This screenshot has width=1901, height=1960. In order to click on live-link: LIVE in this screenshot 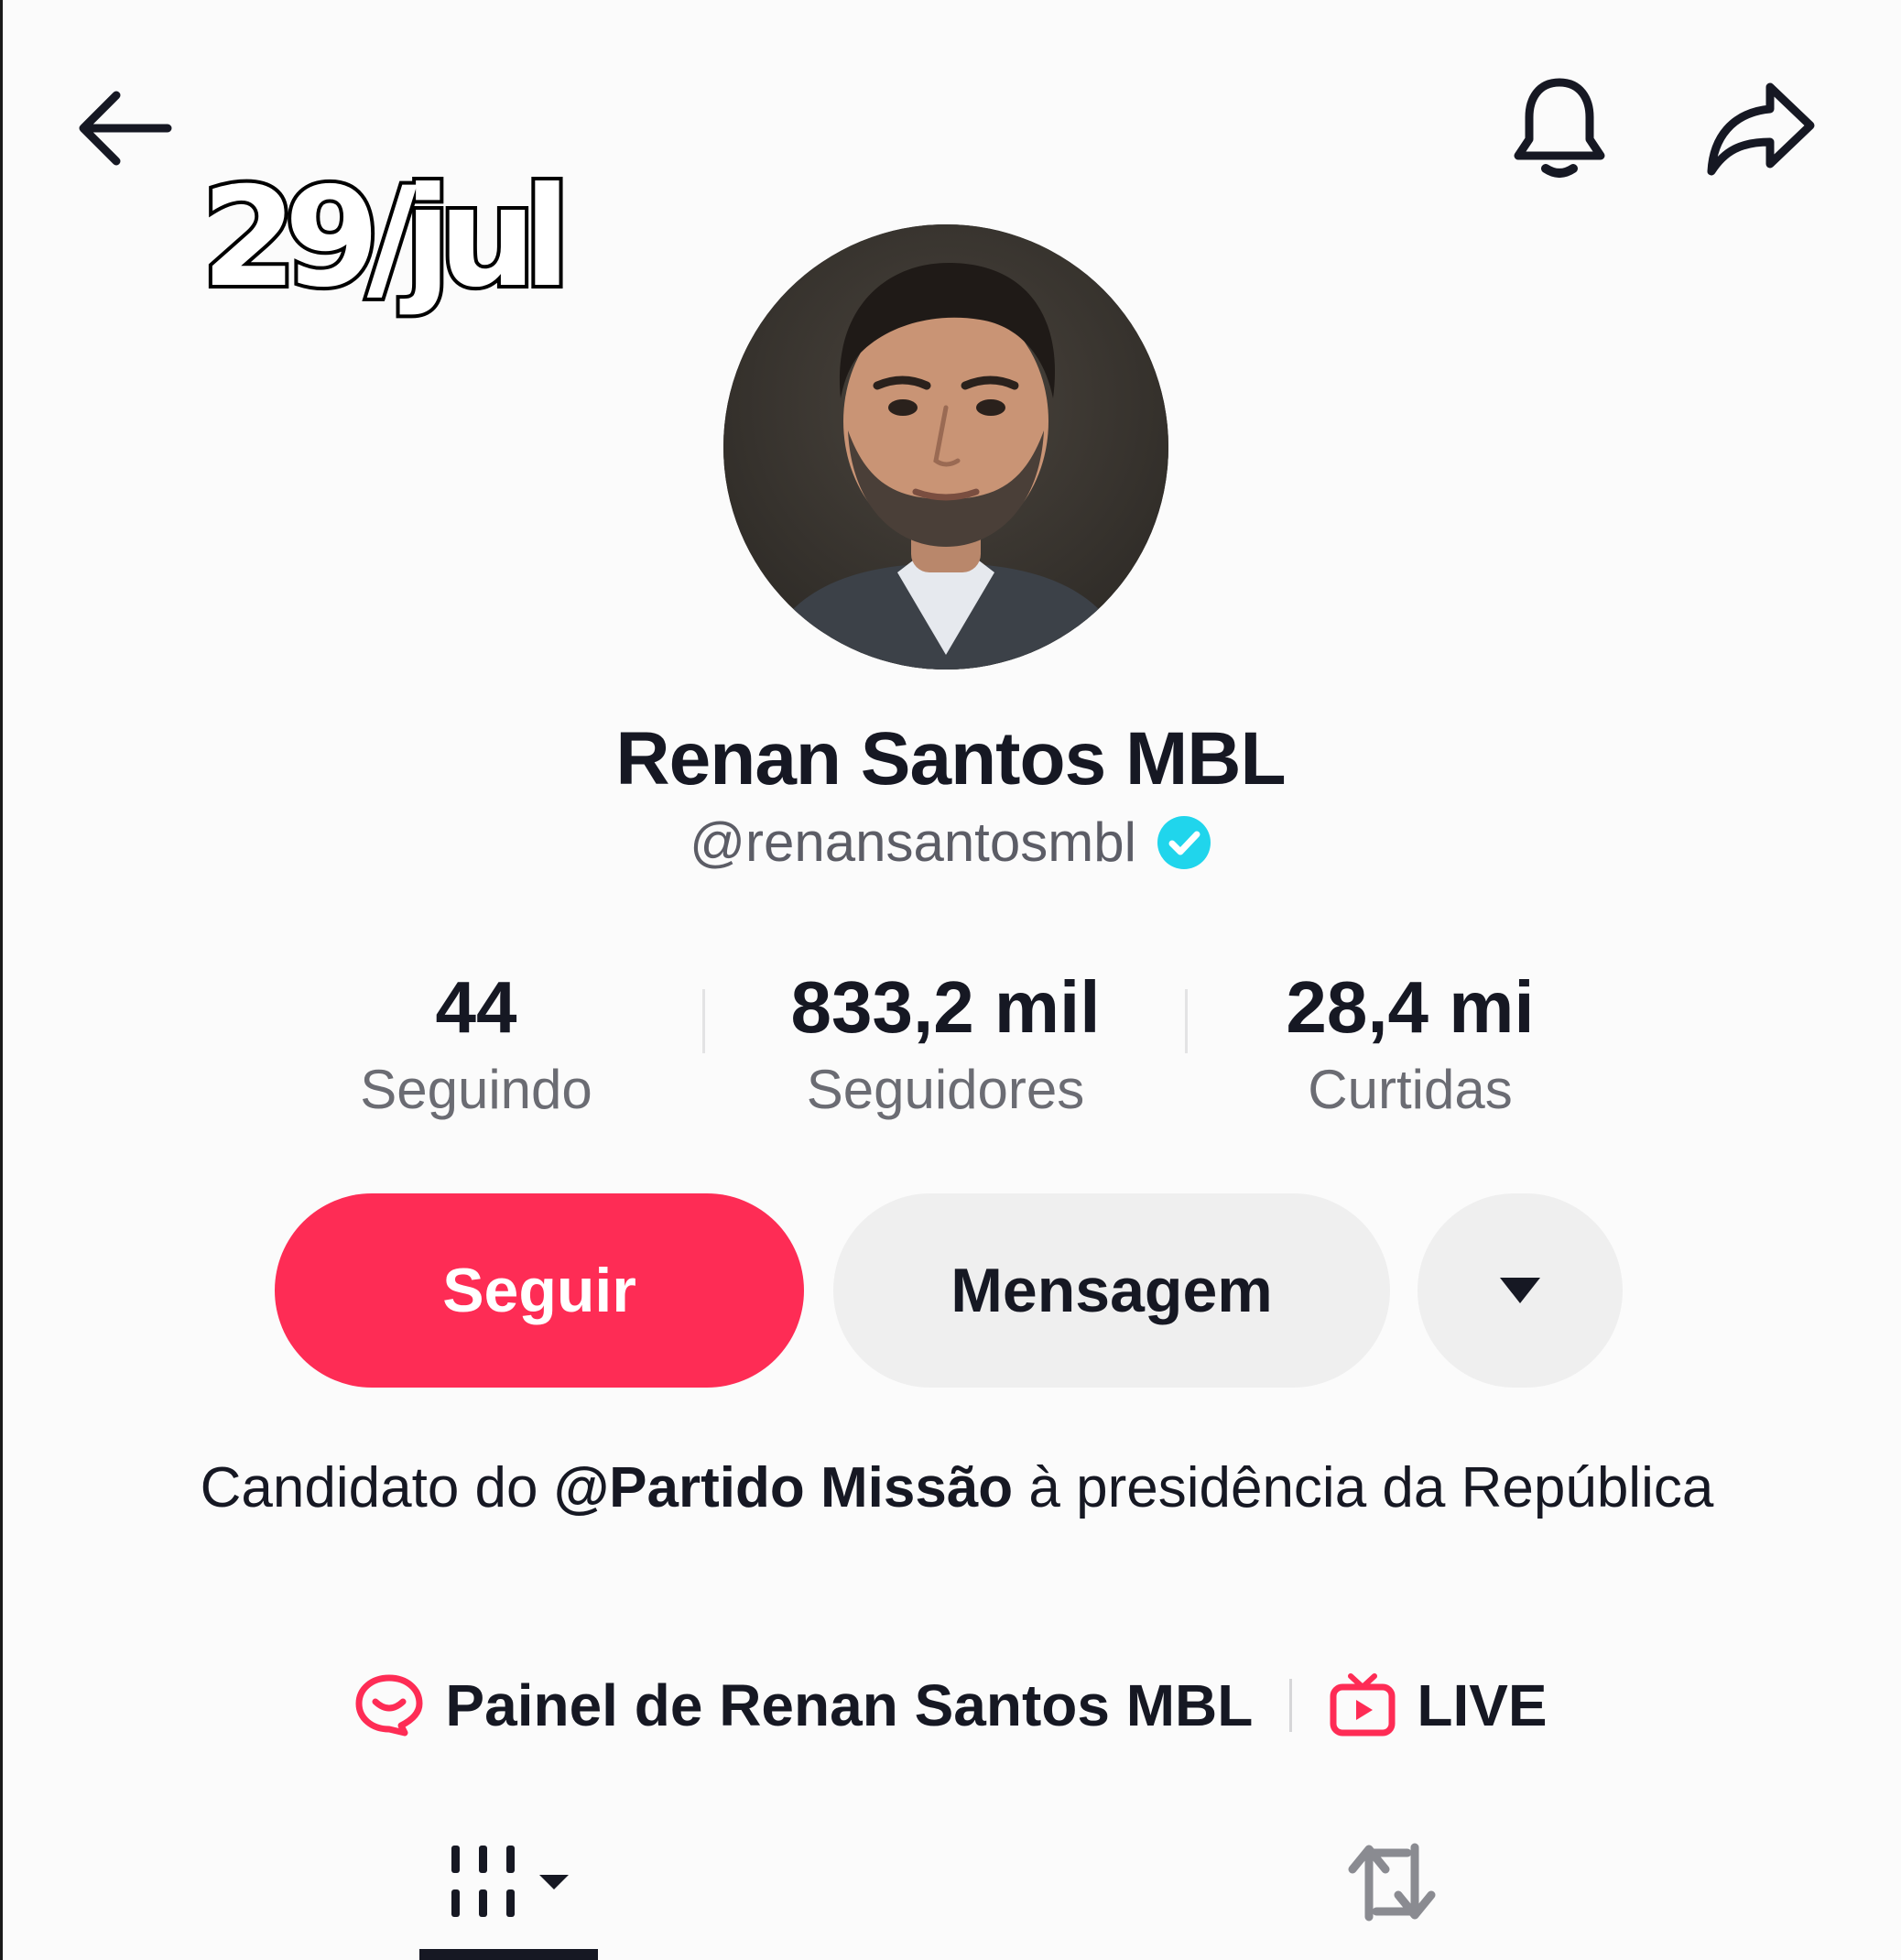, I will do `click(1438, 1705)`.